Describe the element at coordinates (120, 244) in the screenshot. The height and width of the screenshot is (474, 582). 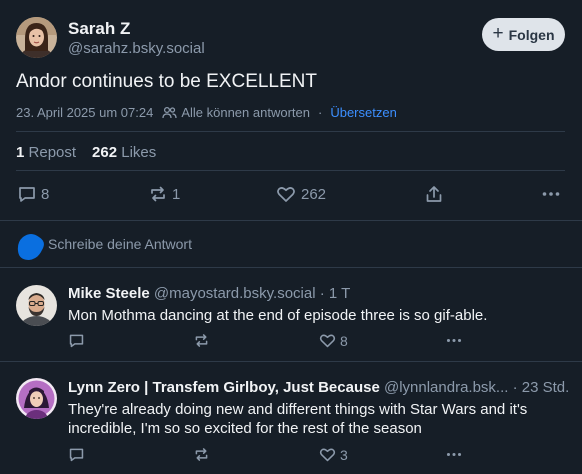
I see `composer-placeholder: Schreibe deine Antwort` at that location.